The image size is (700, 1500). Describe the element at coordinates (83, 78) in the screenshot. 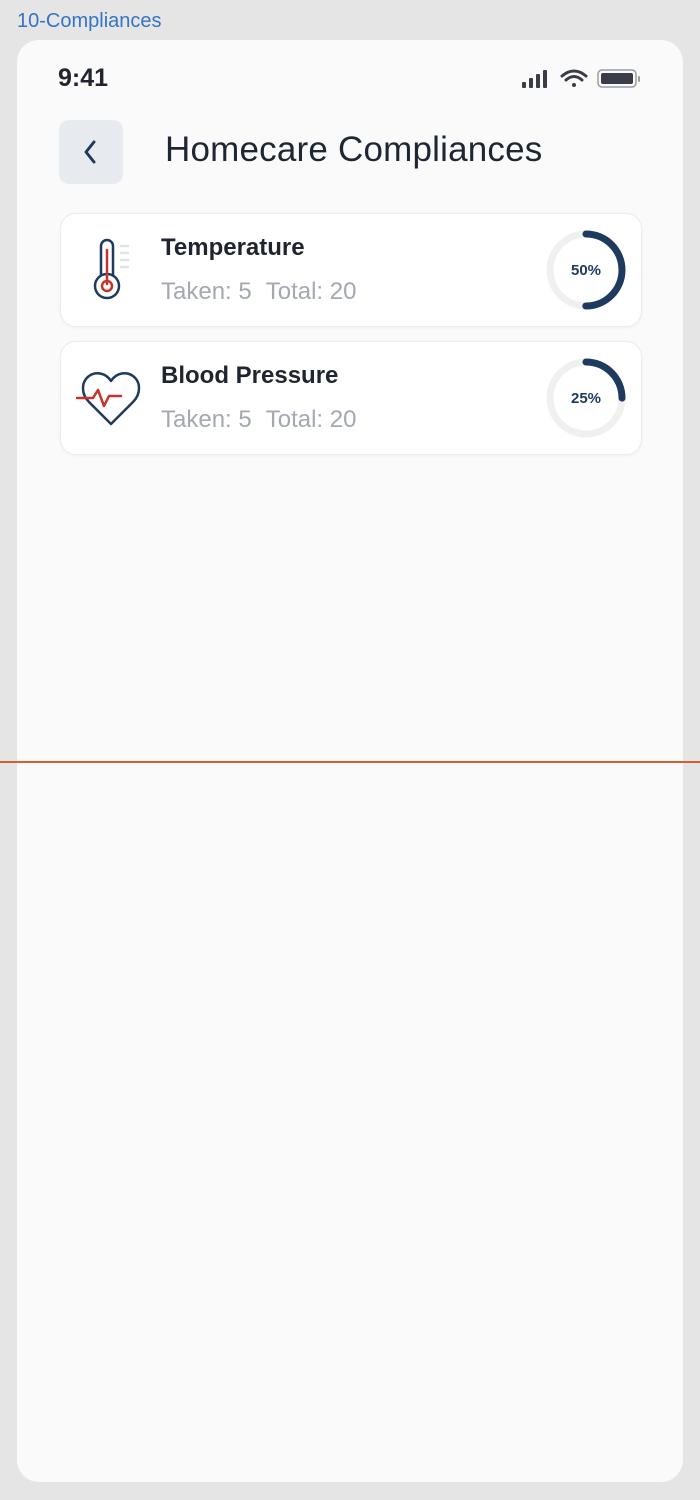

I see `status-time: 9:41` at that location.